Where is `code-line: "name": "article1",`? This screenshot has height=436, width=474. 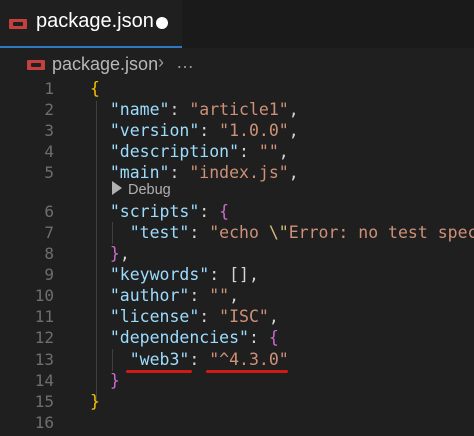 code-line: "name": "article1", is located at coordinates (194, 109).